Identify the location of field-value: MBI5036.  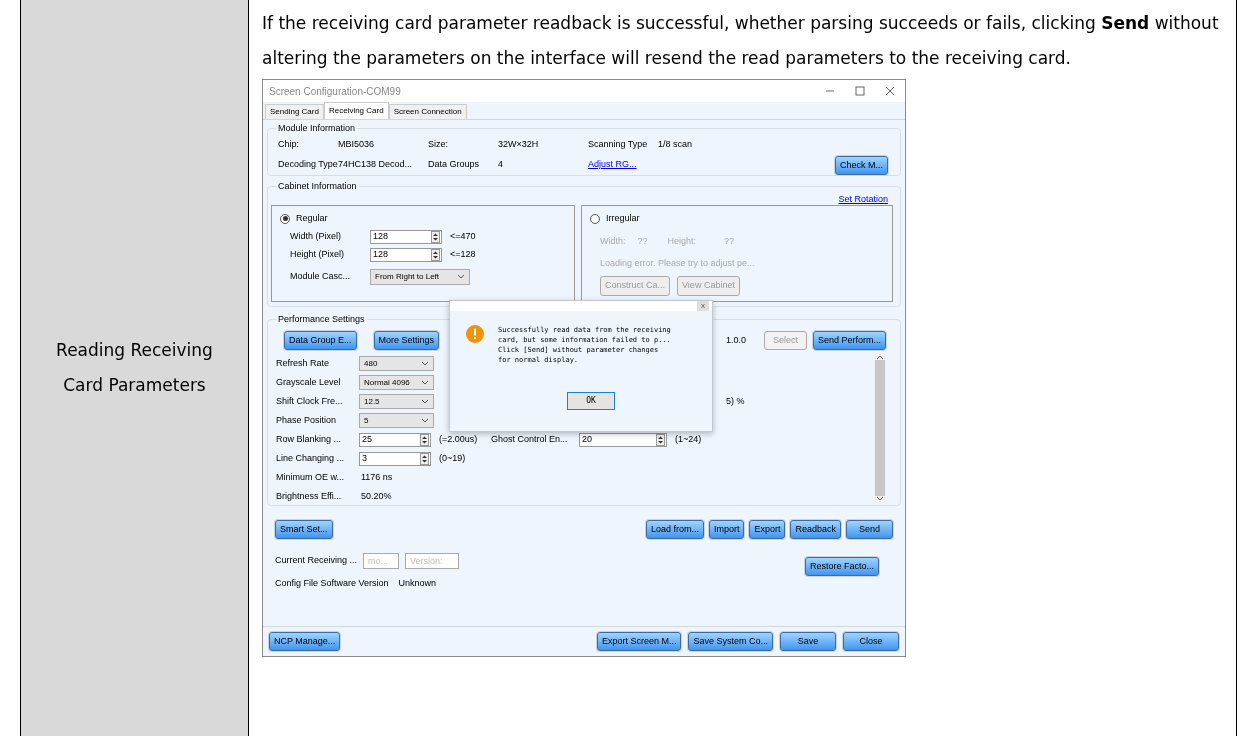
(357, 144).